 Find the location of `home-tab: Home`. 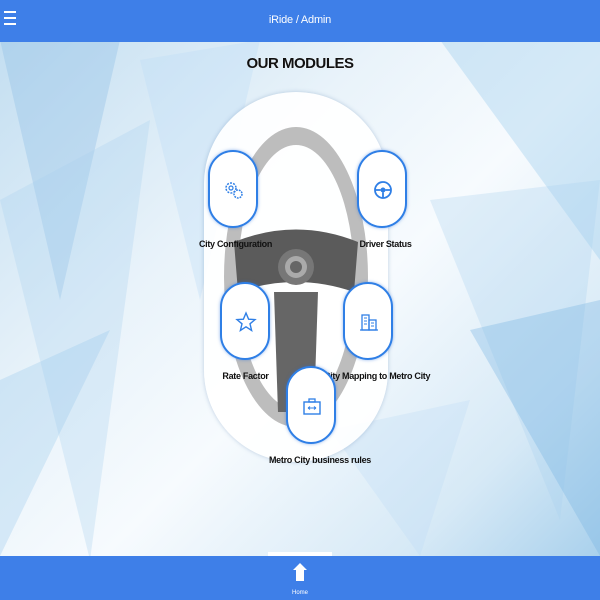

home-tab: Home is located at coordinates (300, 576).